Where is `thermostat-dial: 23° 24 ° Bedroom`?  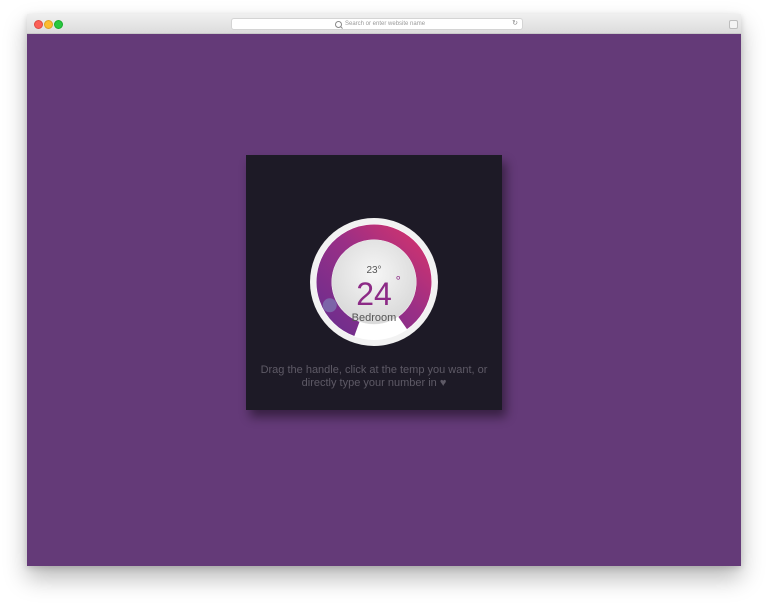
thermostat-dial: 23° 24 ° Bedroom is located at coordinates (374, 282).